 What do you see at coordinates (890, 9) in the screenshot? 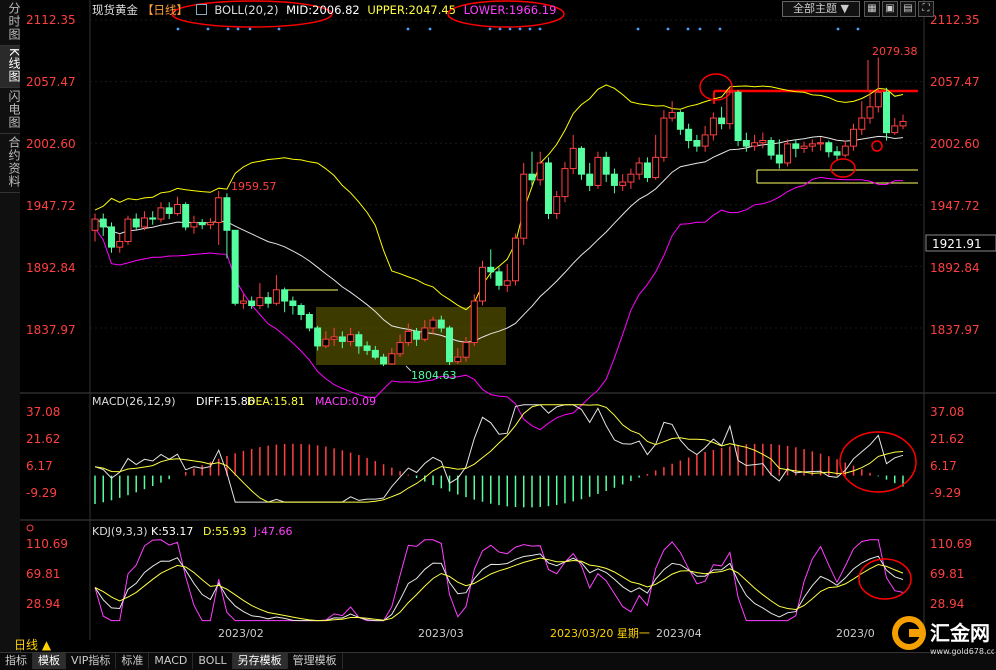
I see `shrink-icon: ▣` at bounding box center [890, 9].